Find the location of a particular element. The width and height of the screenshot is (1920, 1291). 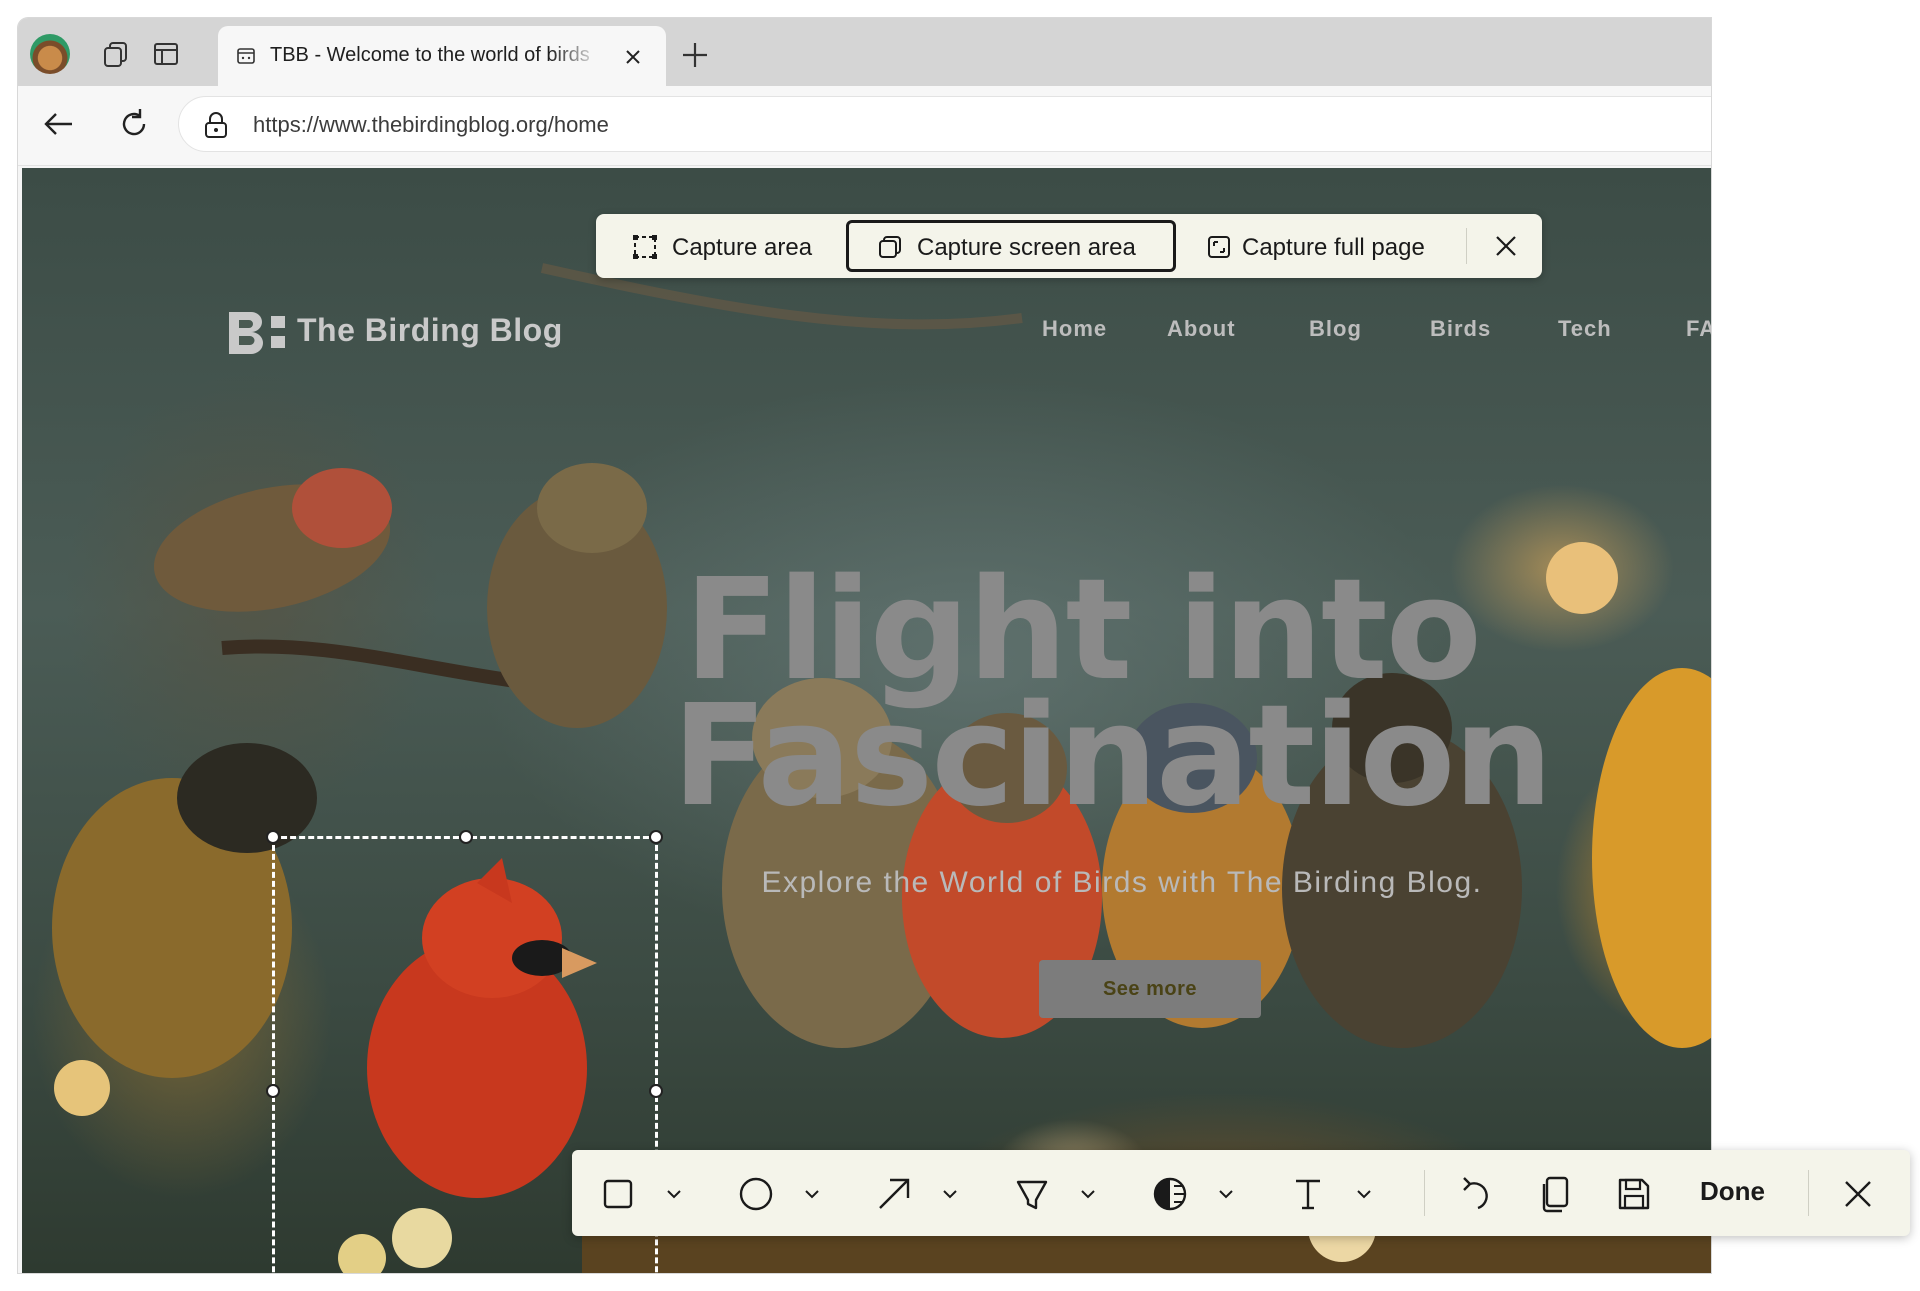

tab-active: TBB - Welcome to the world of birds is located at coordinates (442, 56).